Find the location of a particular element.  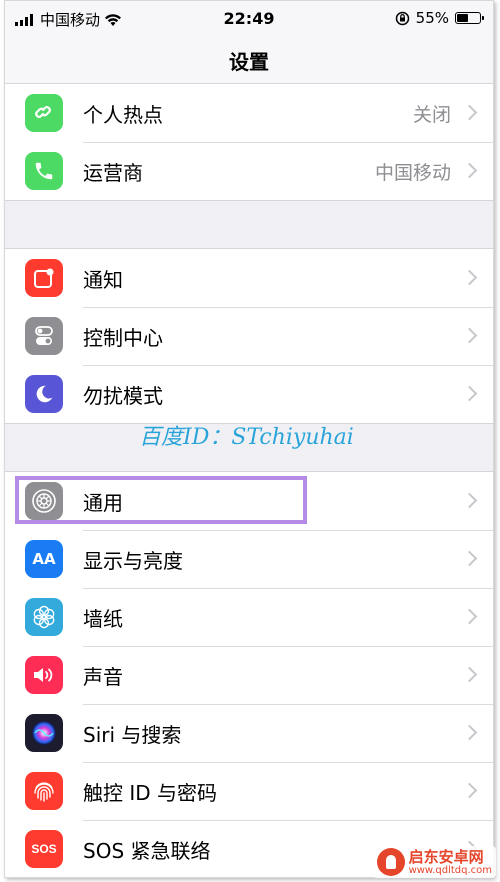

status-bar: 中国移动 22:49 55% is located at coordinates (249, 19).